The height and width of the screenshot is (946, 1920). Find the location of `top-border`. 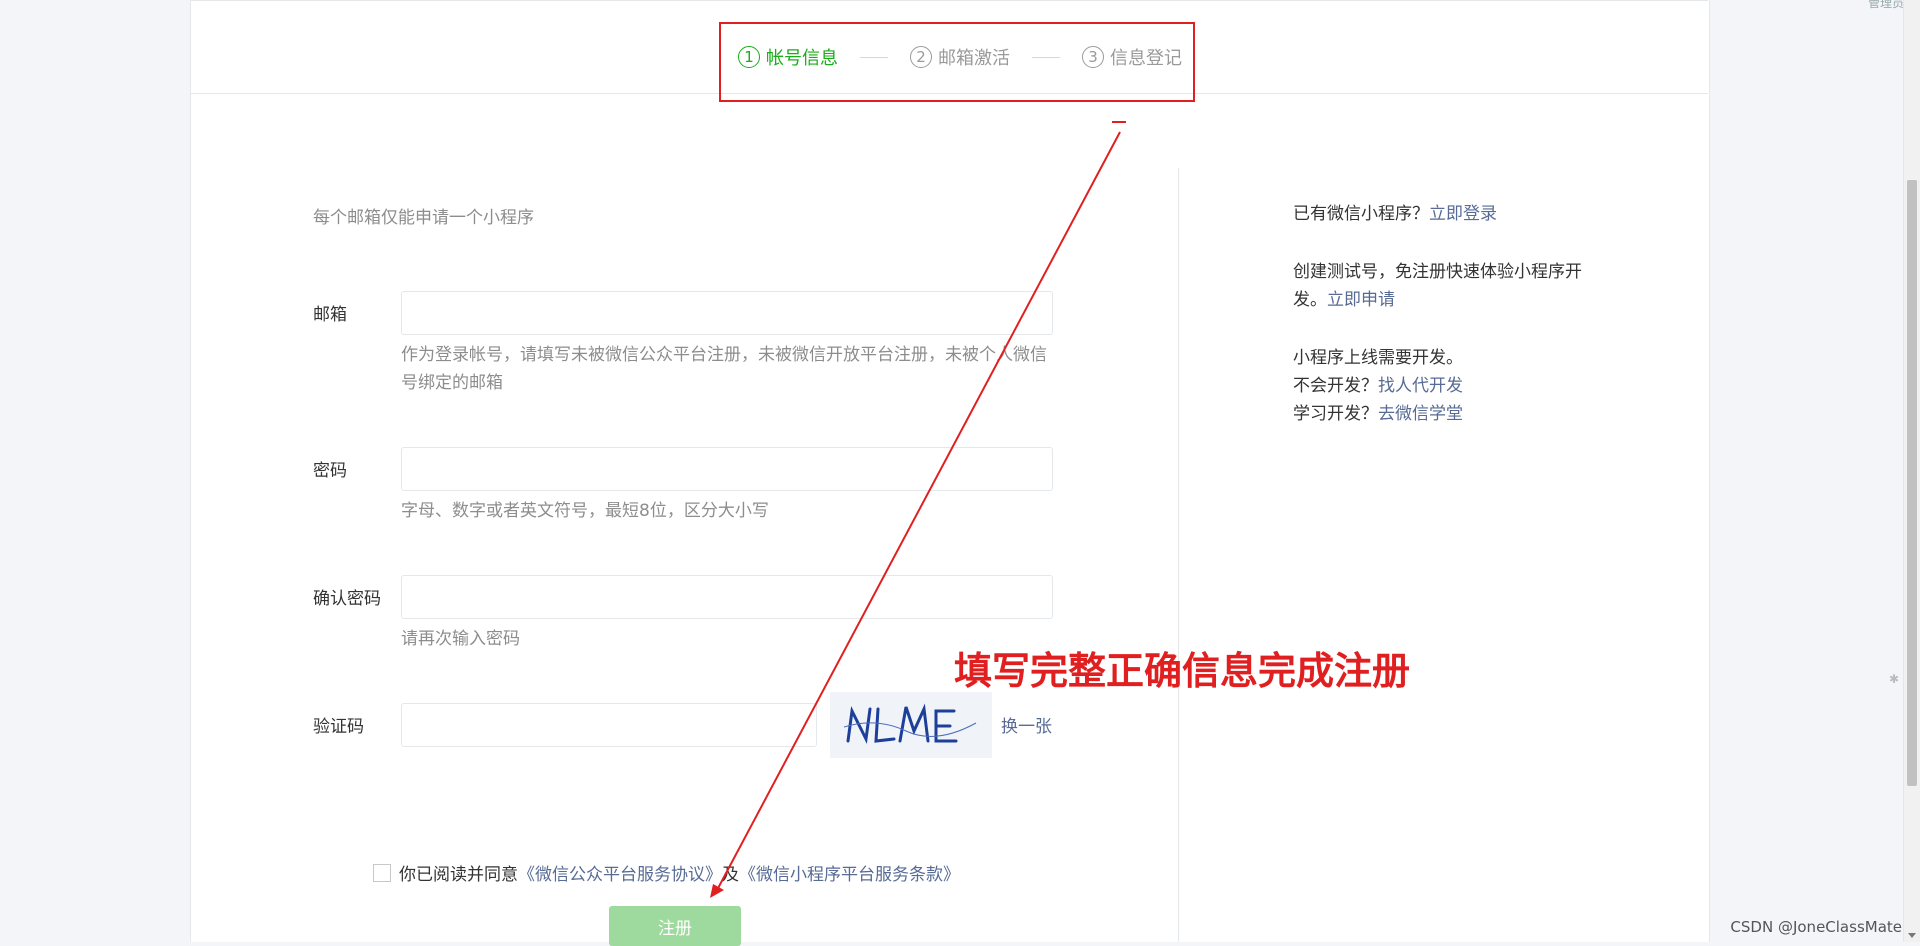

top-border is located at coordinates (949, 0).